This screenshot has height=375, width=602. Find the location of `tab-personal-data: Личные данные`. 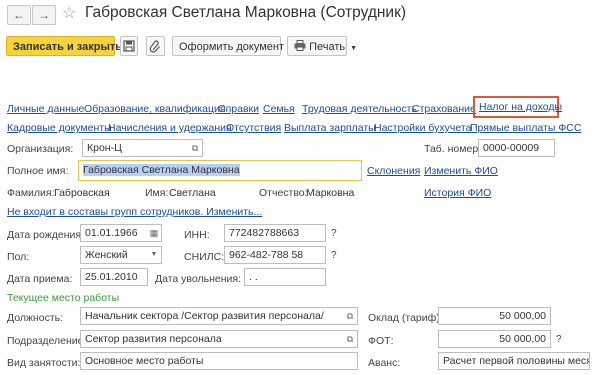

tab-personal-data: Личные данные is located at coordinates (45, 109).